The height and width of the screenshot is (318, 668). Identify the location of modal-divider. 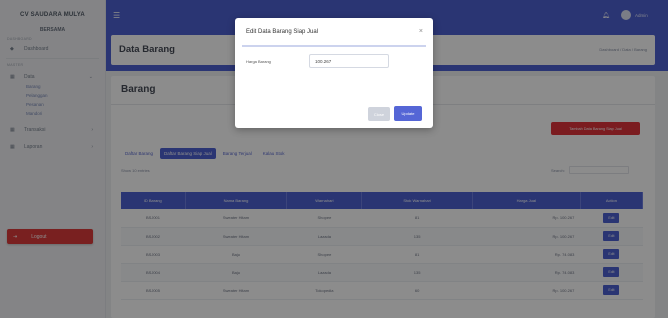
(334, 46).